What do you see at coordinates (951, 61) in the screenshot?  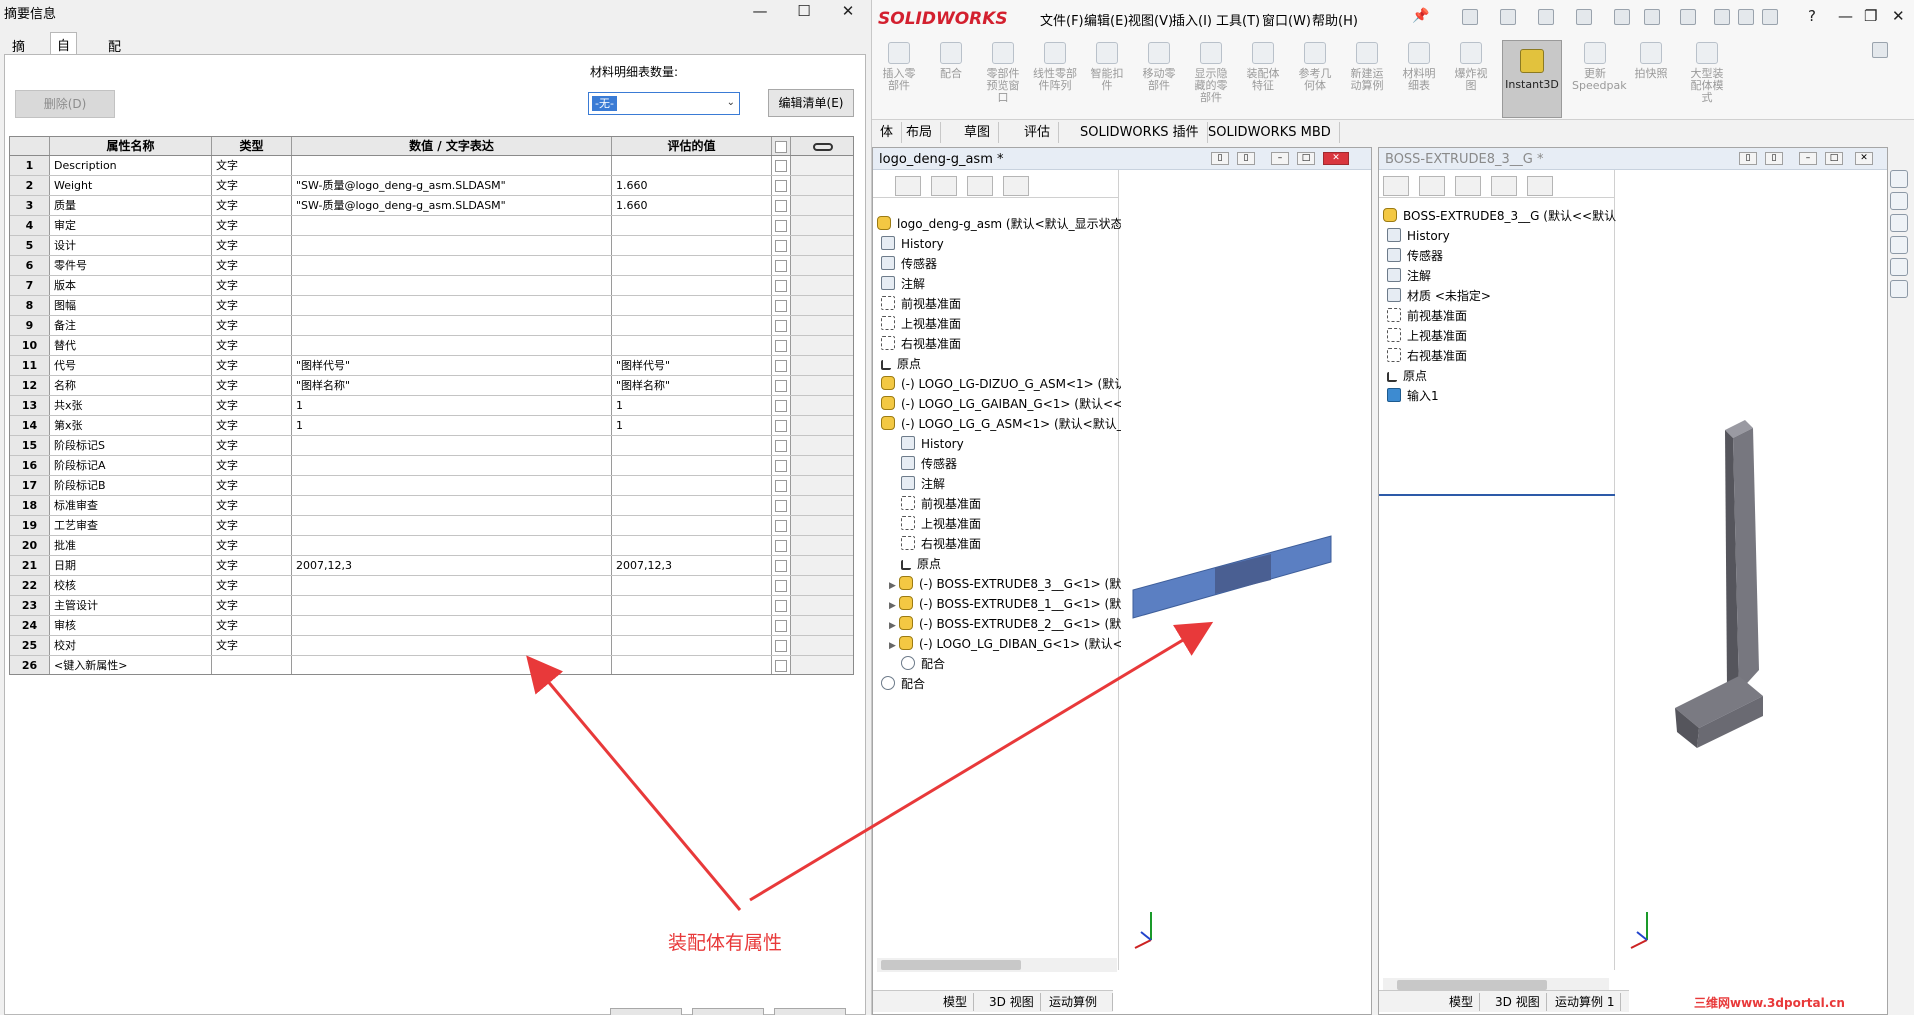 I see `ribbon-button: 配合` at bounding box center [951, 61].